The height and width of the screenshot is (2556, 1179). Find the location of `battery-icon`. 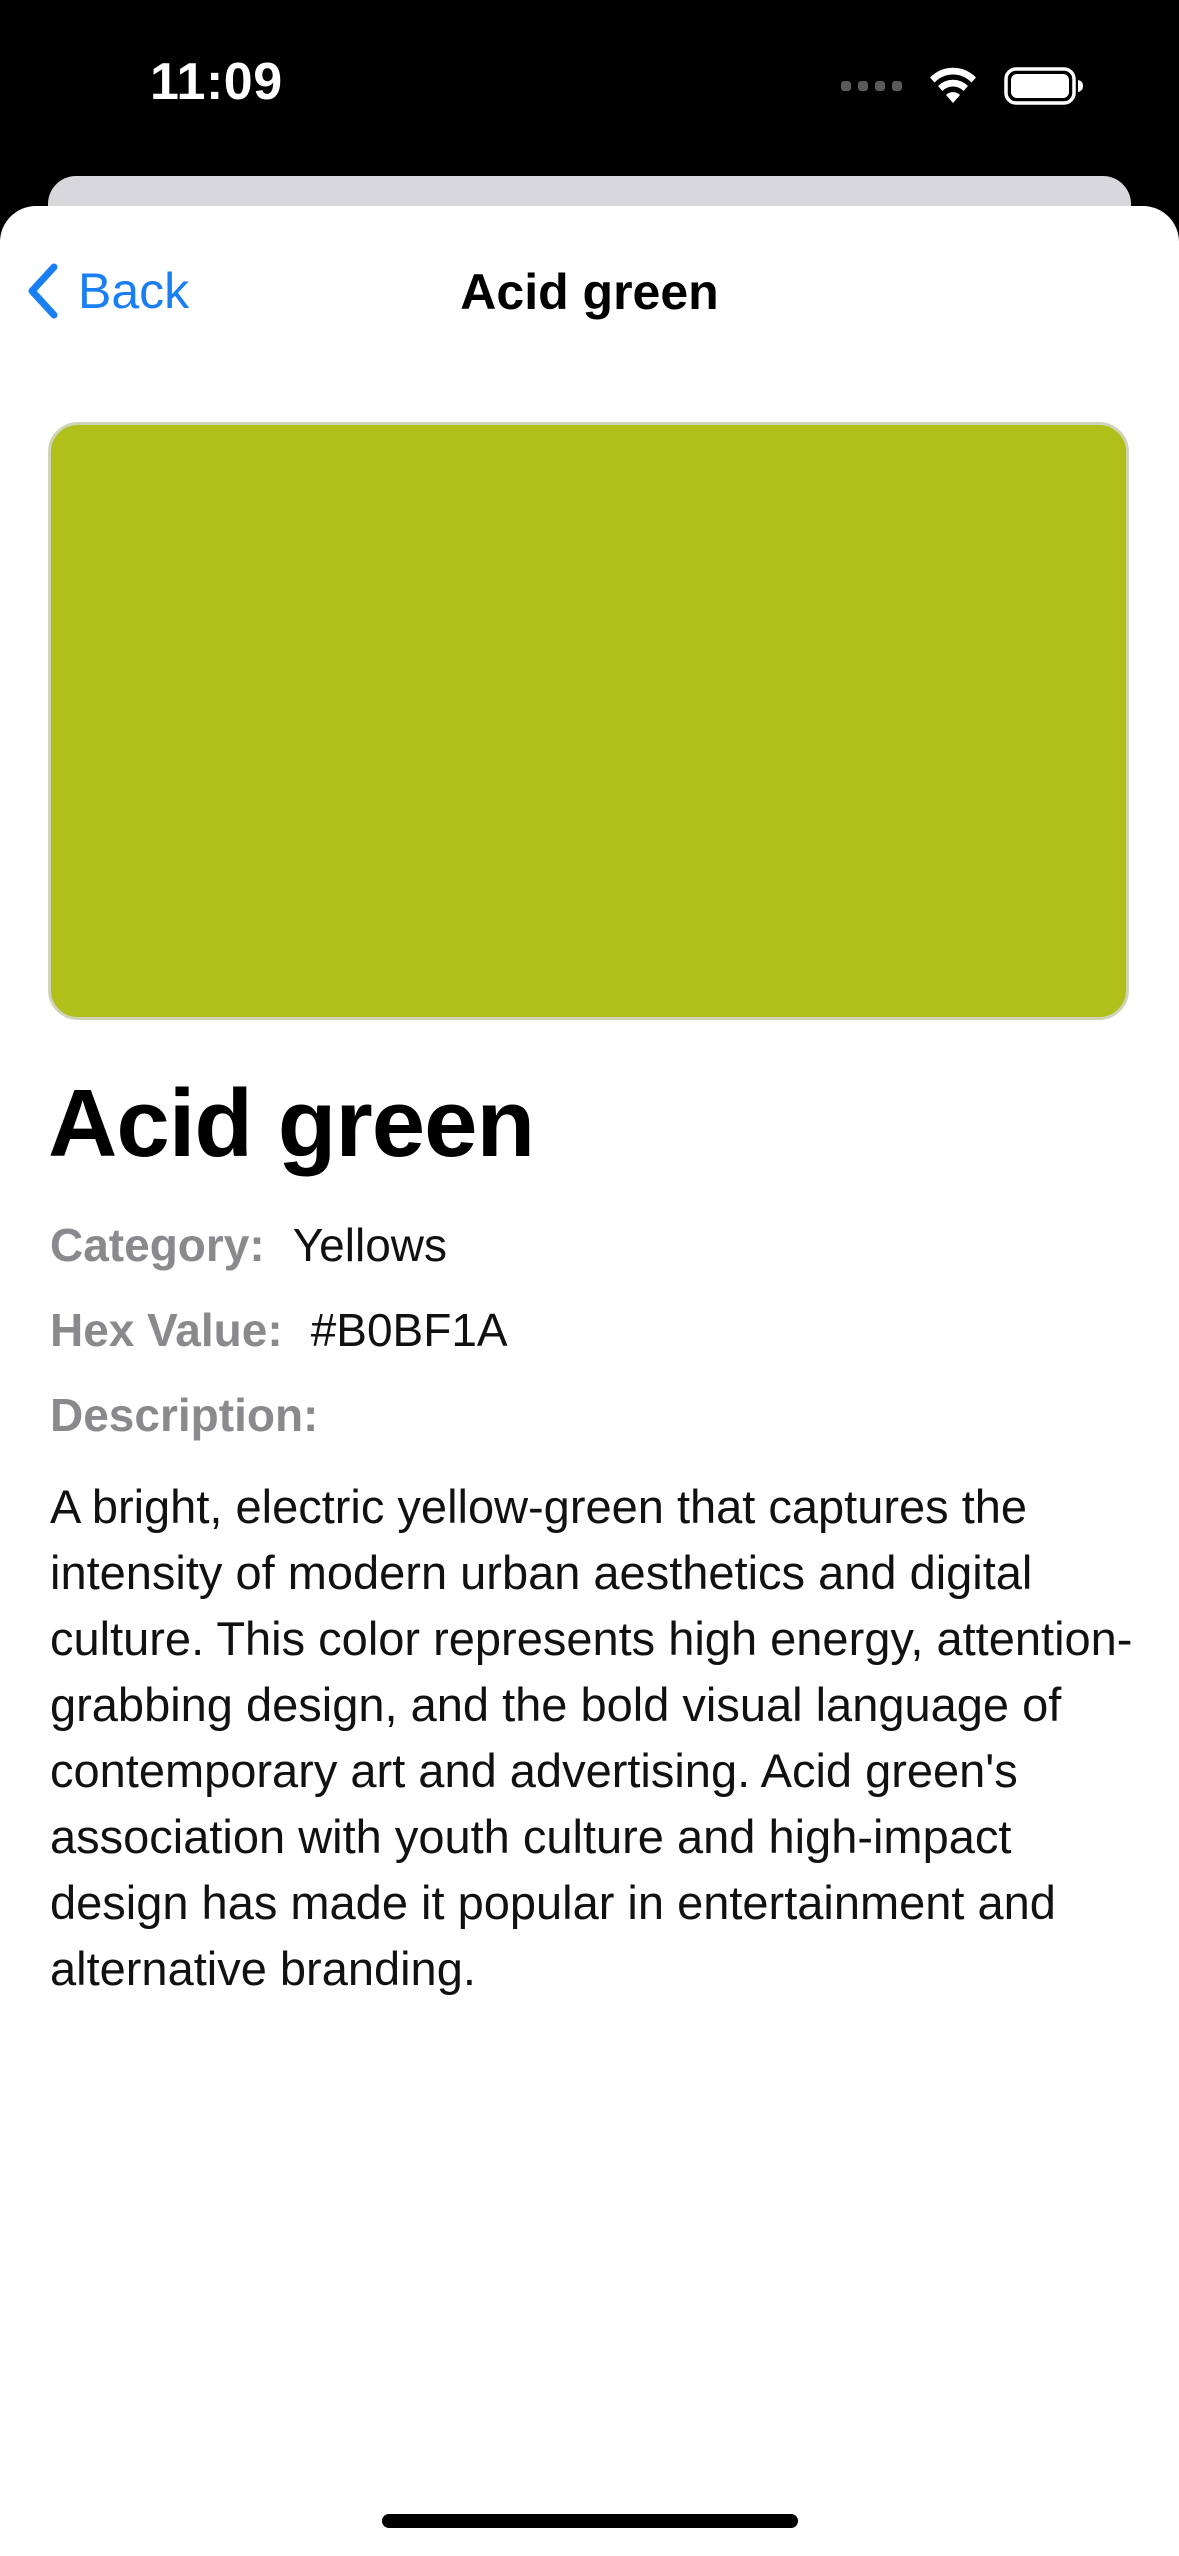

battery-icon is located at coordinates (1044, 86).